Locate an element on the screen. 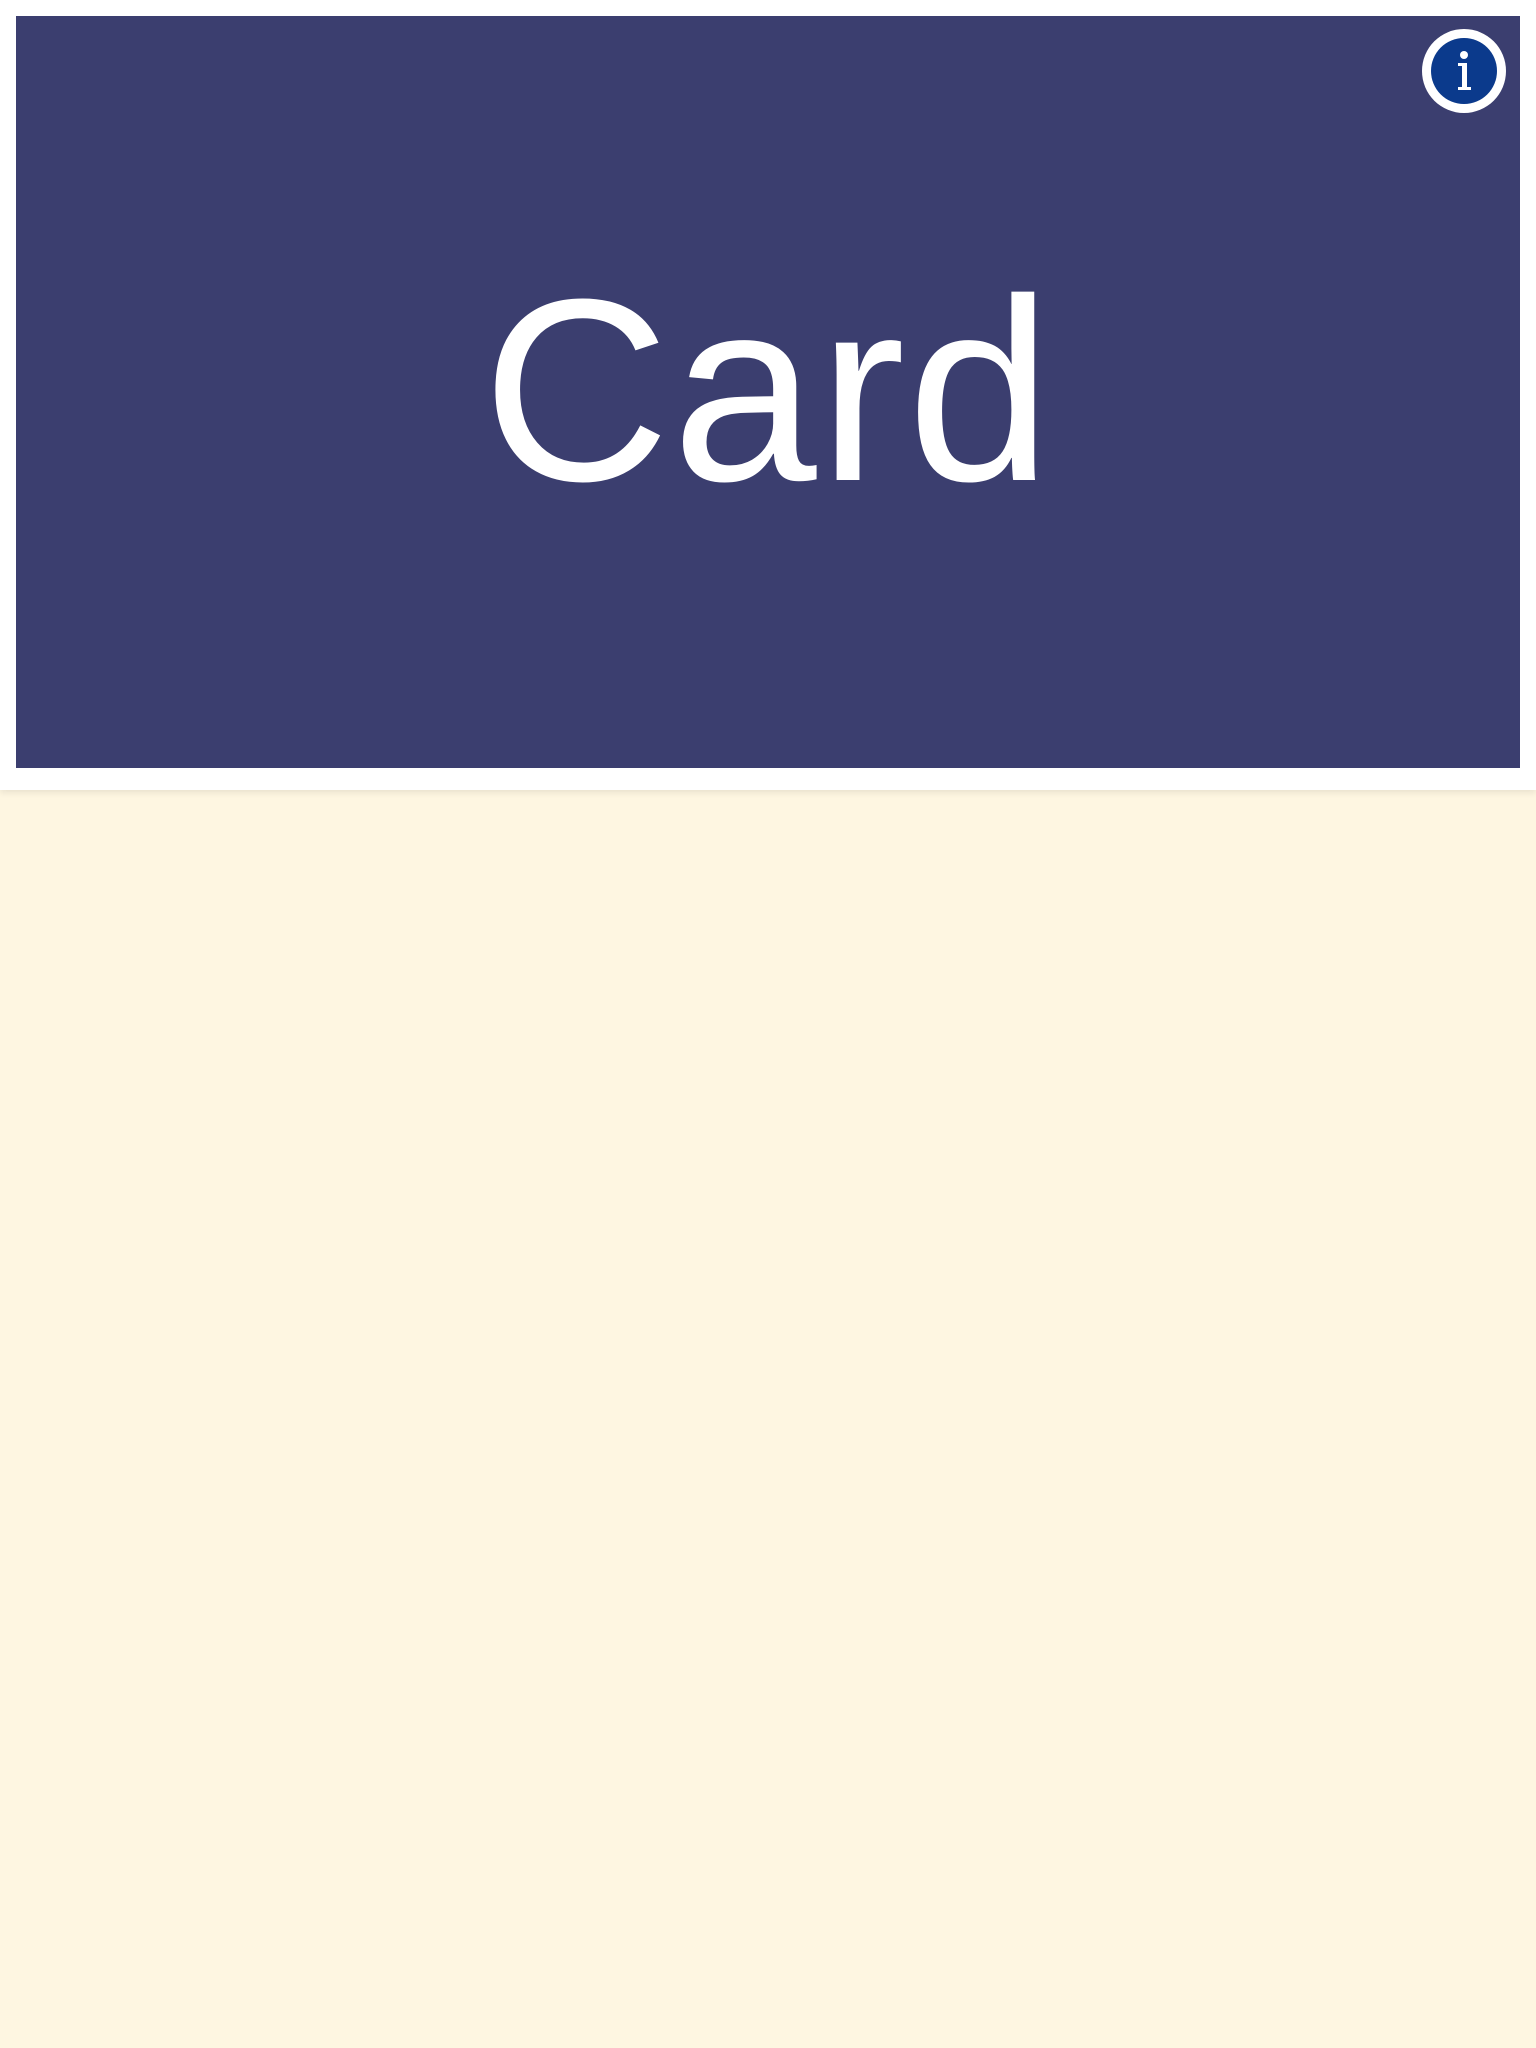  info-button is located at coordinates (1464, 71).